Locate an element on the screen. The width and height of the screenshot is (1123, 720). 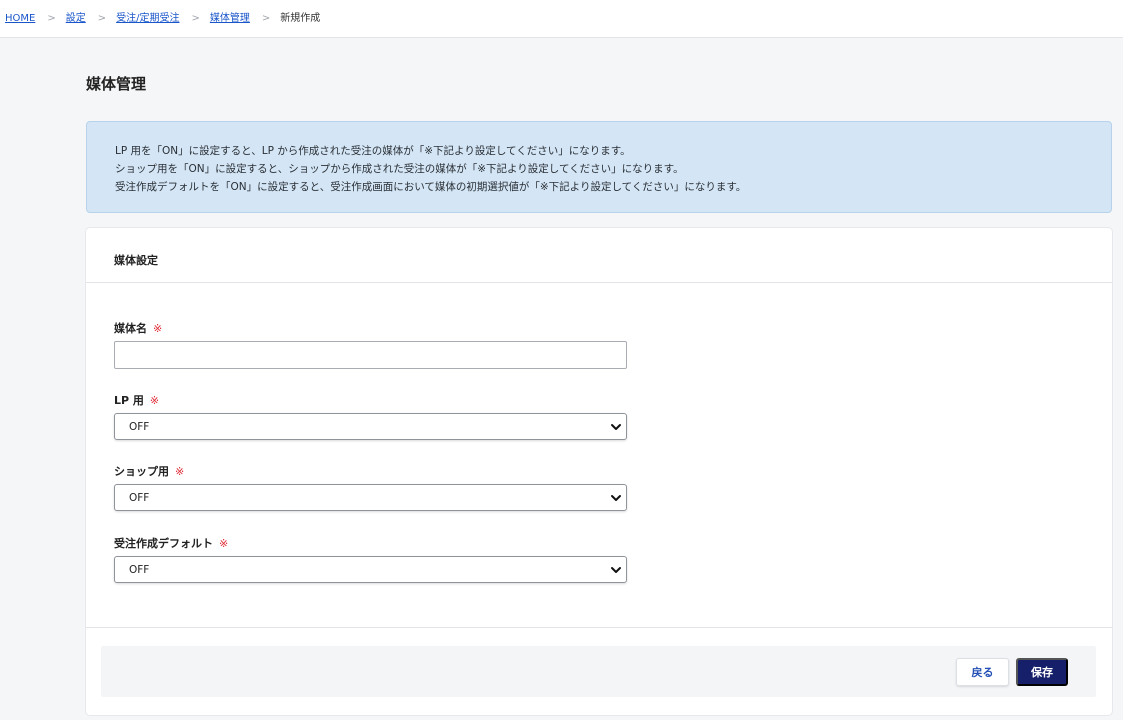
back-button: 戻る is located at coordinates (982, 672).